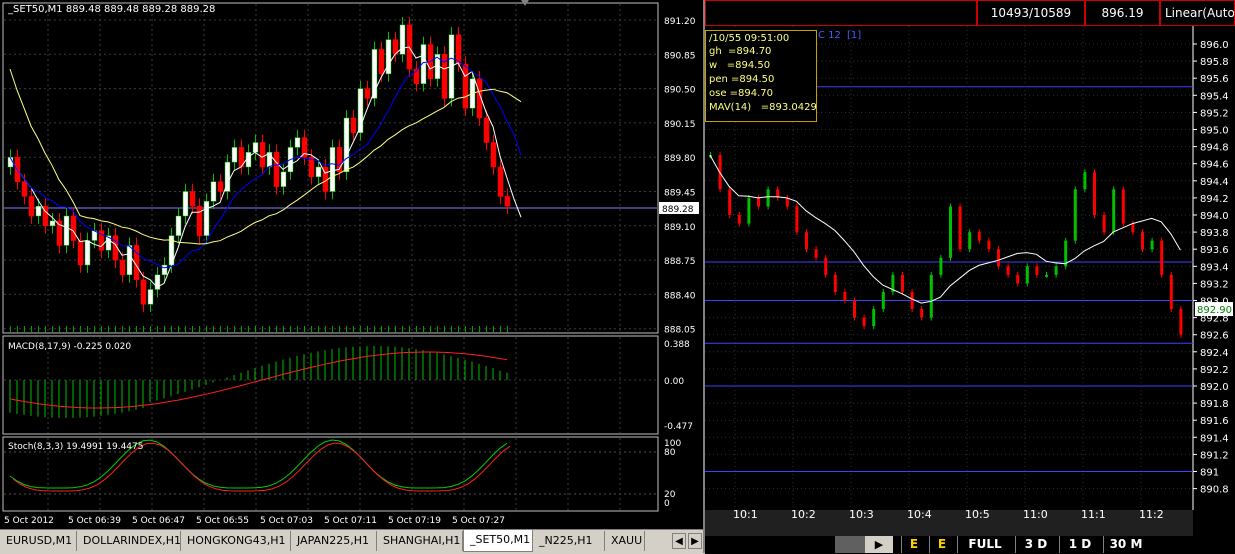 This screenshot has height=554, width=1235. Describe the element at coordinates (1214, 336) in the screenshot. I see `price-tick-label: 892.6` at that location.